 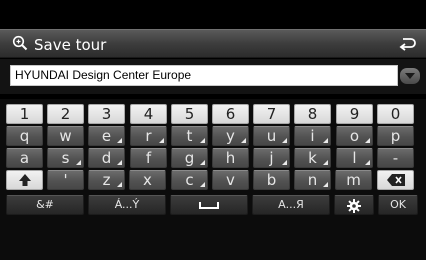 I want to click on key-row3-3: f, so click(x=148, y=158).